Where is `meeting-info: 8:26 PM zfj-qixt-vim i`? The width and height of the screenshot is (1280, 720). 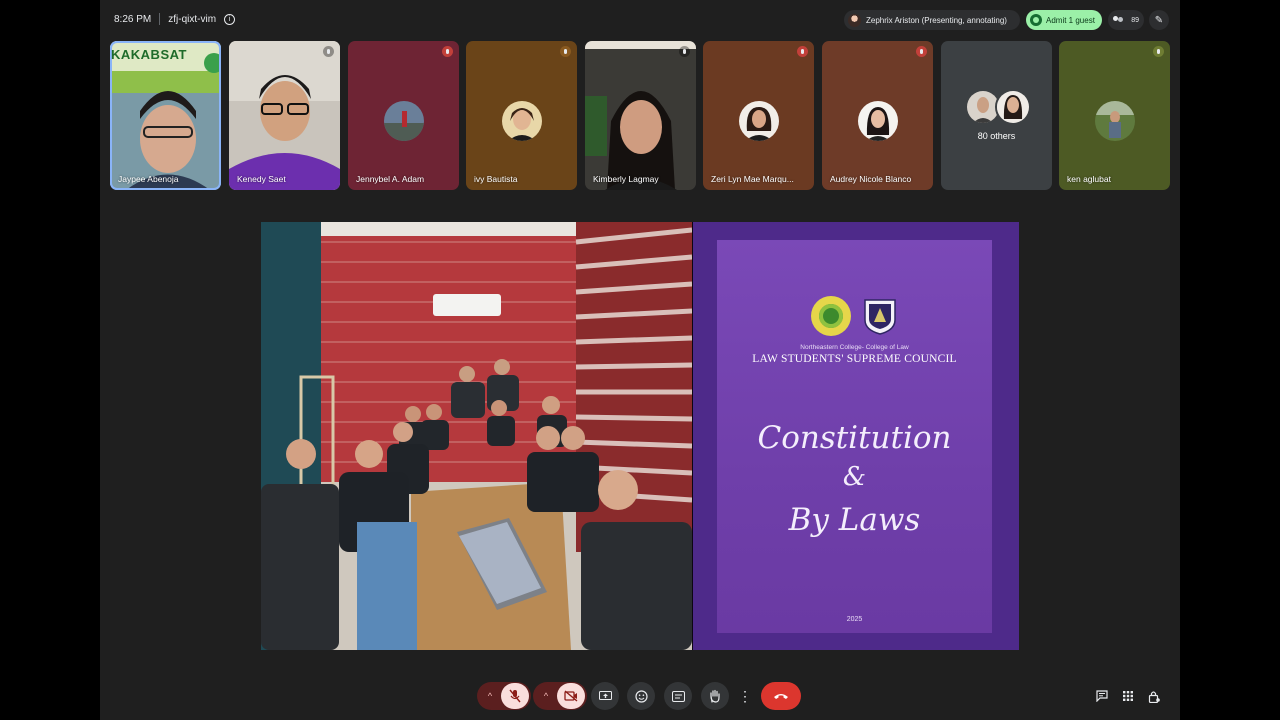 meeting-info: 8:26 PM zfj-qixt-vim i is located at coordinates (175, 19).